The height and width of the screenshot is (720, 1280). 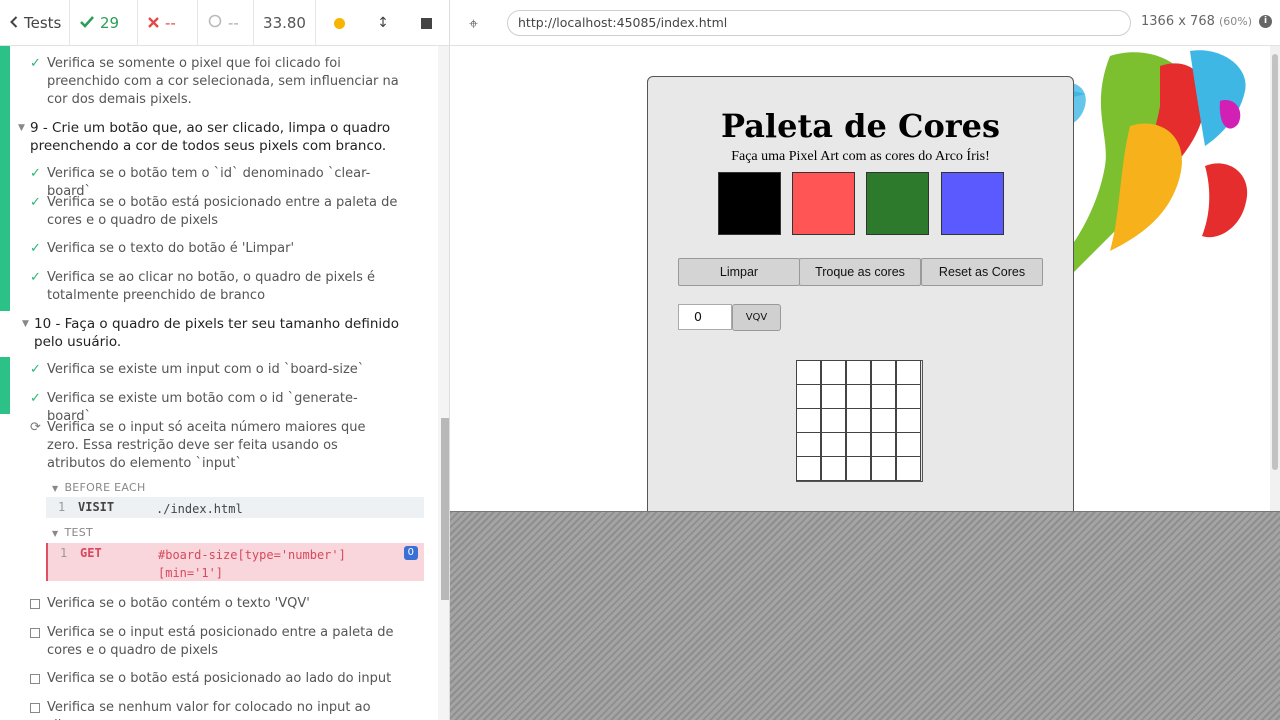 I want to click on test-hook: ▼ TEST, so click(x=72, y=532).